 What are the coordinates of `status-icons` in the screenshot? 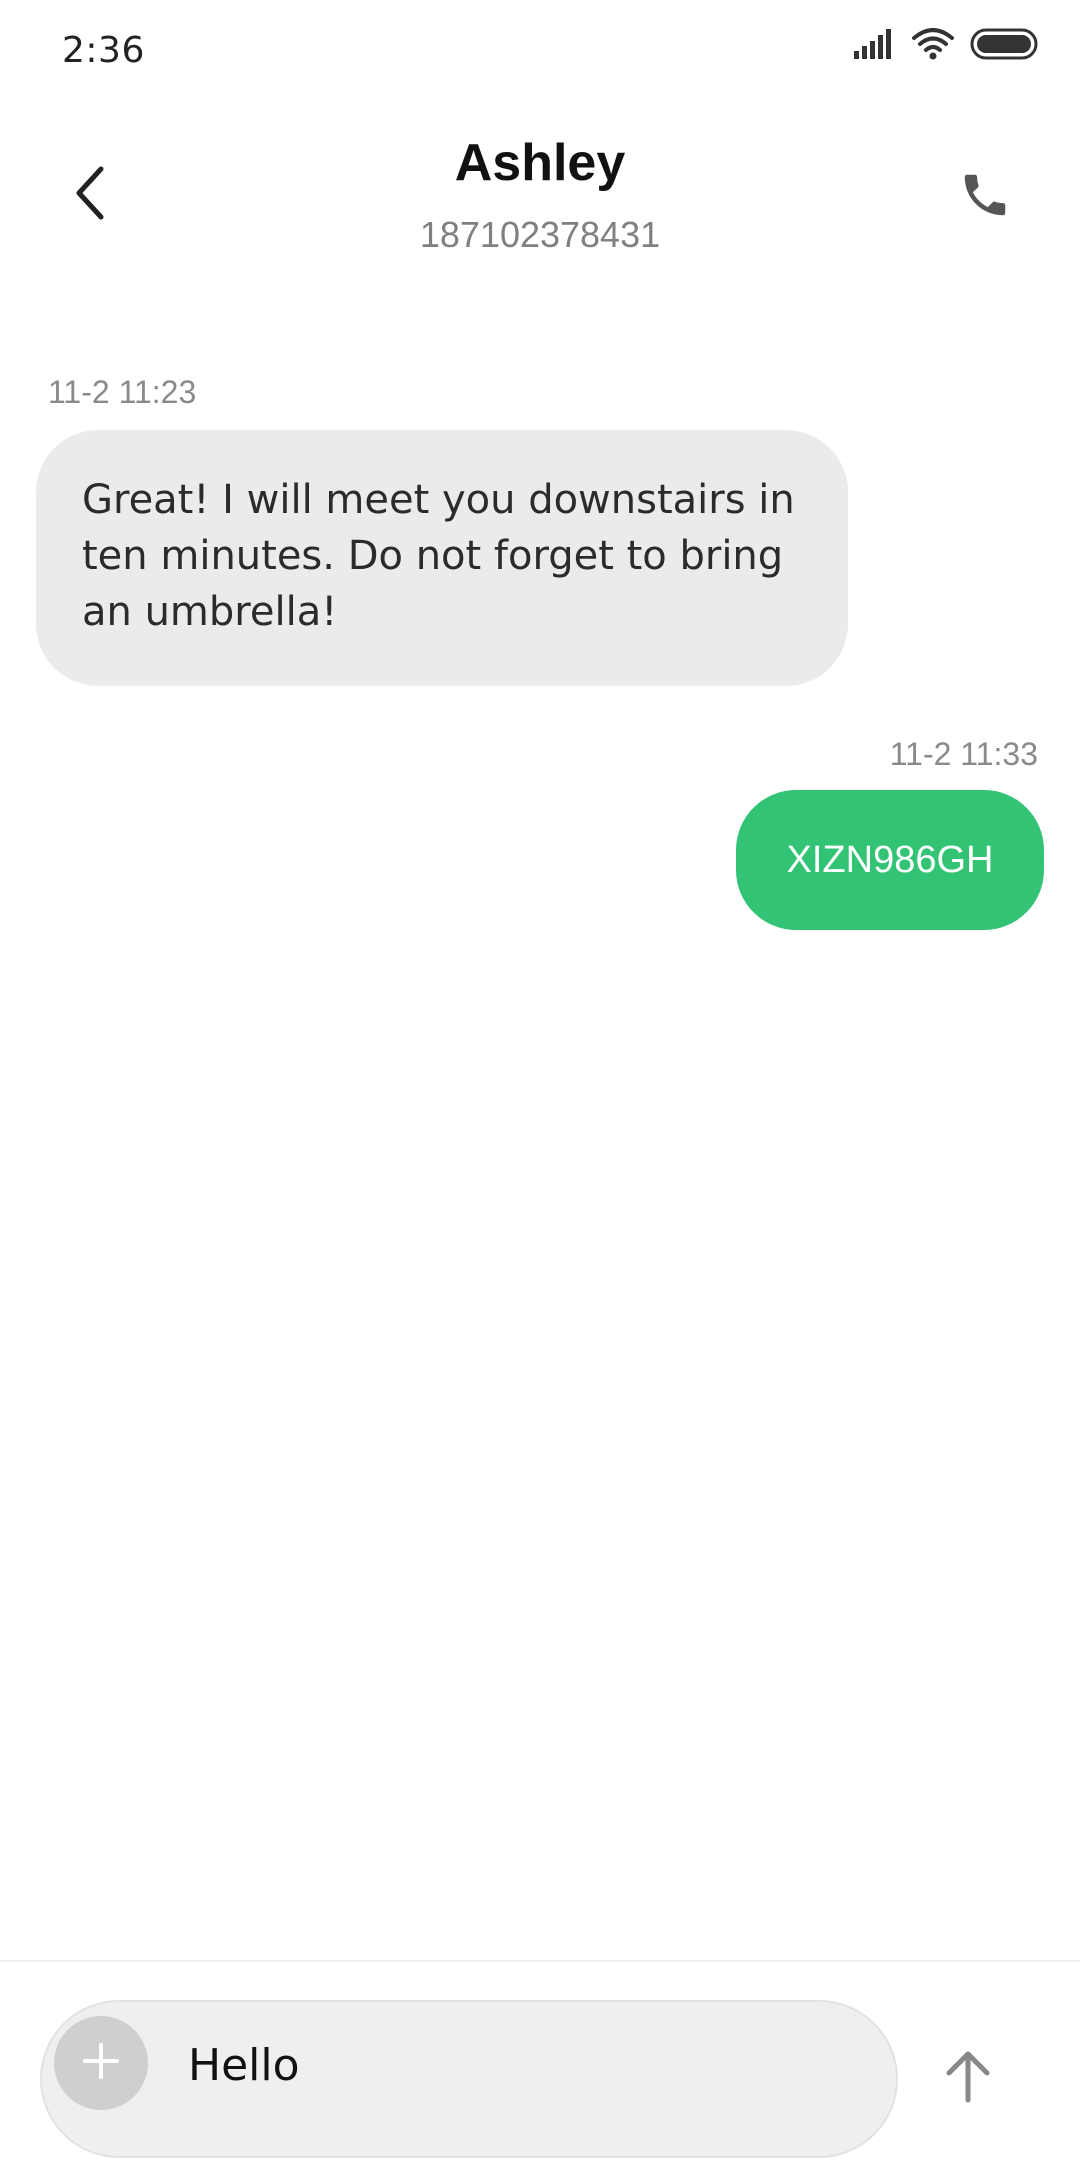 It's located at (946, 46).